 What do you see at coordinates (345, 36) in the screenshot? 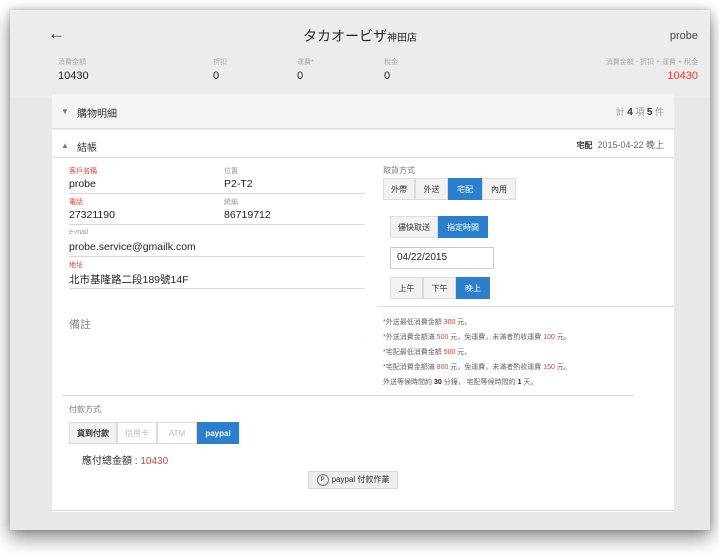
I see `store-name: タカオービザ` at bounding box center [345, 36].